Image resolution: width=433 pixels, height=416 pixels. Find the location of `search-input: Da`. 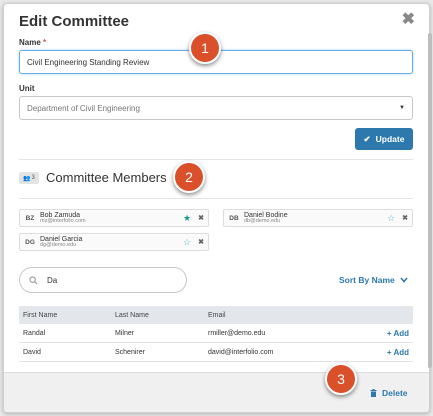

search-input: Da is located at coordinates (103, 280).